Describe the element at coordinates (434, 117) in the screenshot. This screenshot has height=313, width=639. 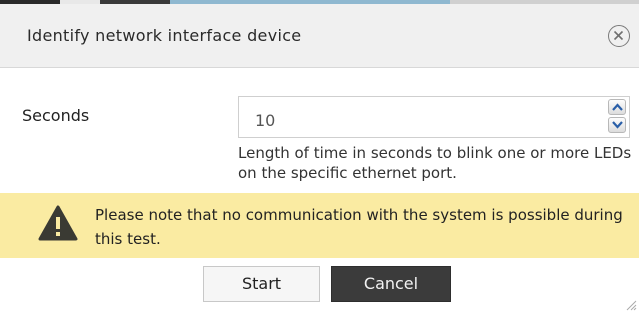
I see `seconds-input: 10` at that location.